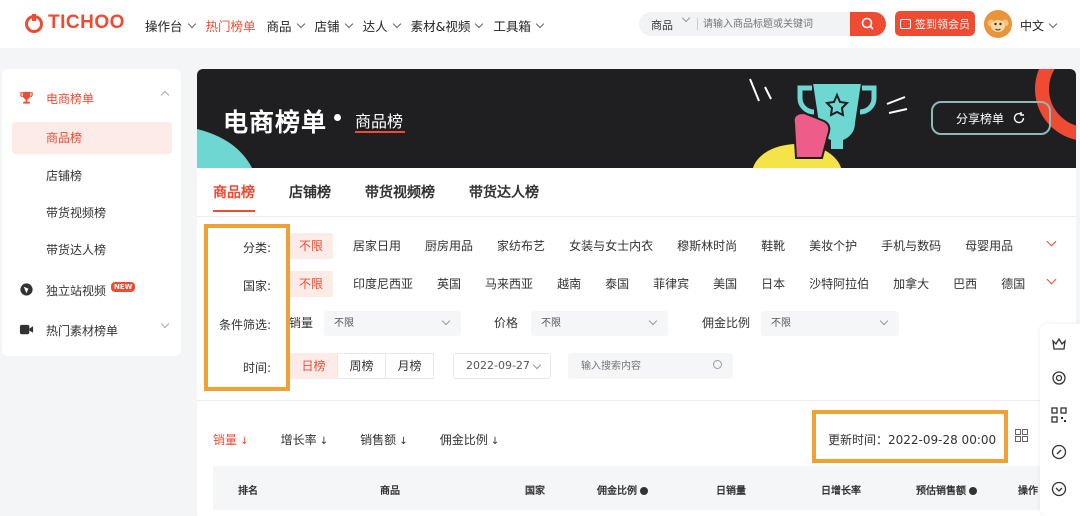 The width and height of the screenshot is (1080, 516). I want to click on nav-item-4: 达人, so click(382, 25).